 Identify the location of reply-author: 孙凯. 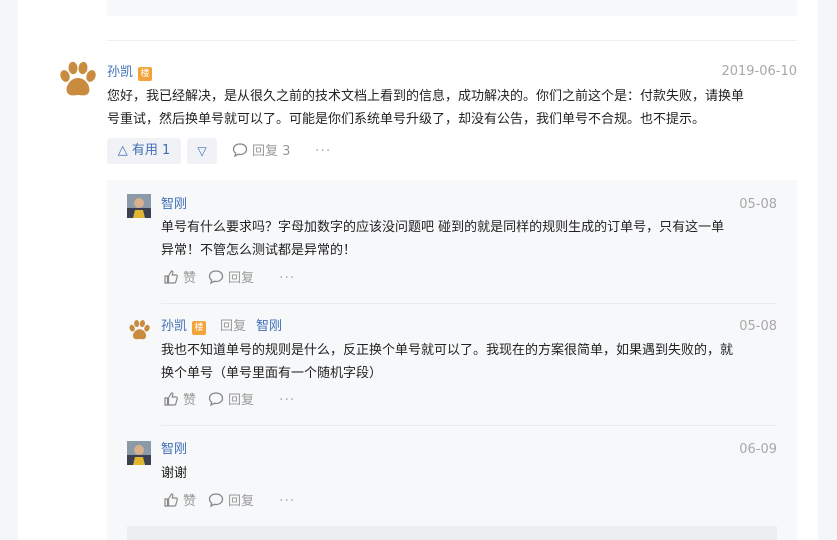
(174, 327).